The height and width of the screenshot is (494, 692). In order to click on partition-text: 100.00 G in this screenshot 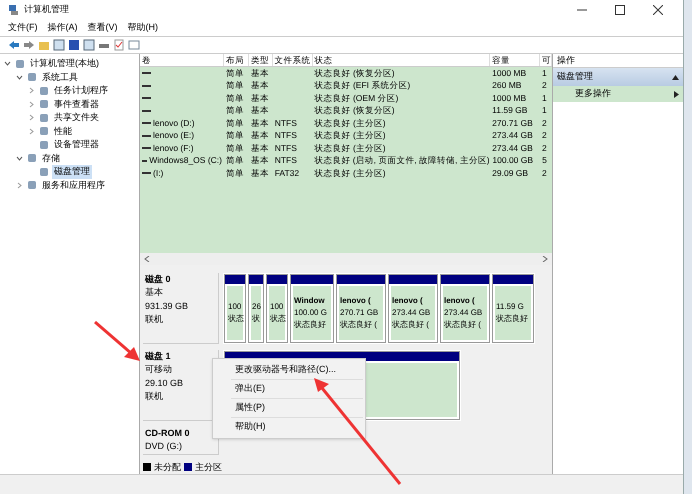, I will do `click(311, 312)`.